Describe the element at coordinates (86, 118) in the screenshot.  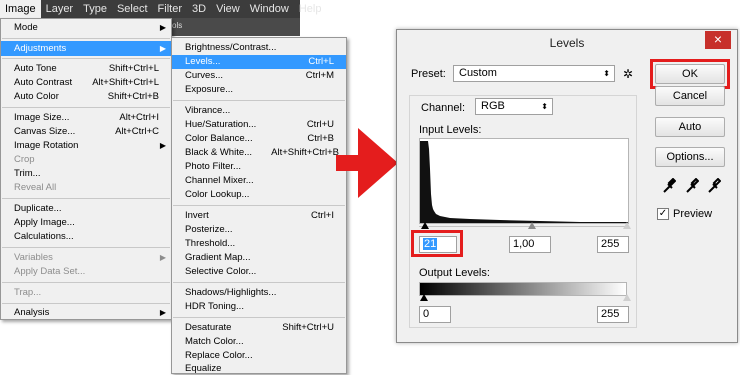
I see `menu-item-image-size: Image Size... Alt+Ctrl+I` at that location.